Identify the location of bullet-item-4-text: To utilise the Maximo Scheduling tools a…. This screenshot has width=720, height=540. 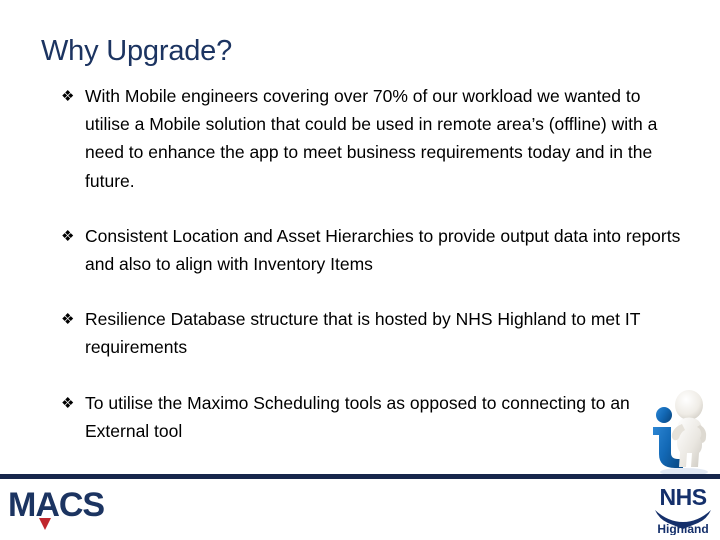
(357, 416).